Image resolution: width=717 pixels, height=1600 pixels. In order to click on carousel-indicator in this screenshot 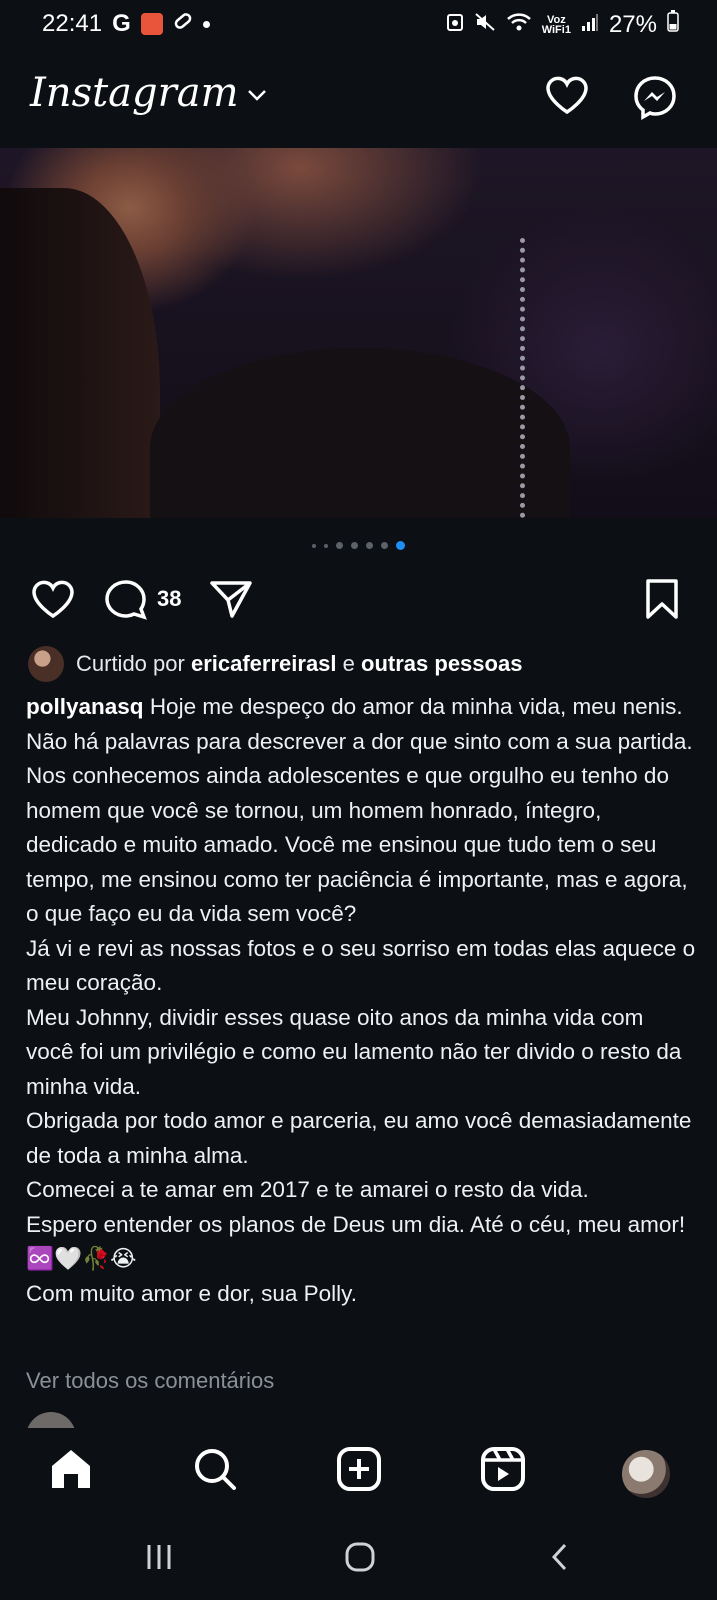, I will do `click(358, 545)`.